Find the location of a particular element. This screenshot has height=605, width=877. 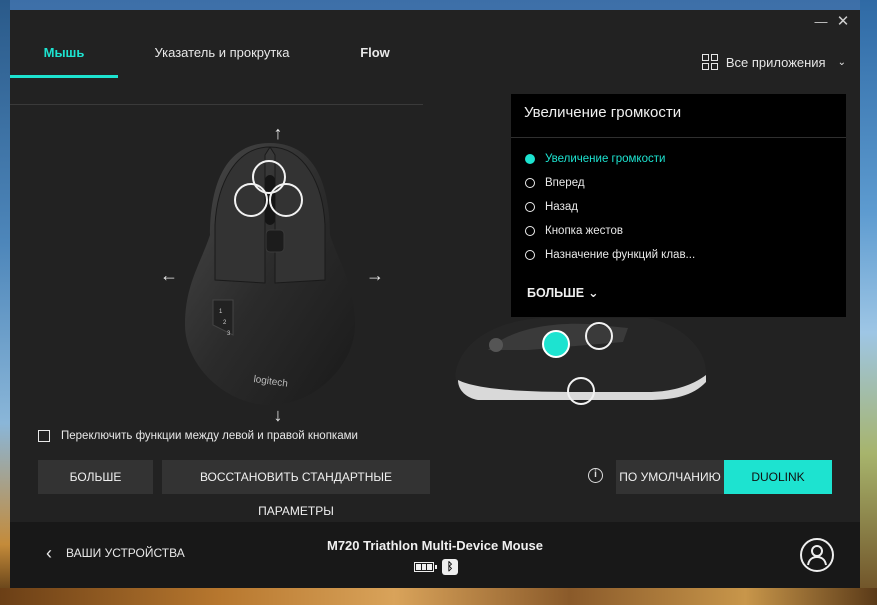

apps-selector: Все приложения ⌄ is located at coordinates (773, 62).